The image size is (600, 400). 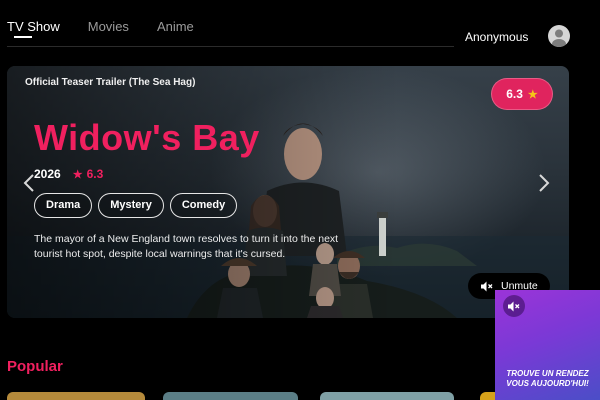 I want to click on show-title: Widow's Bay, so click(x=147, y=138).